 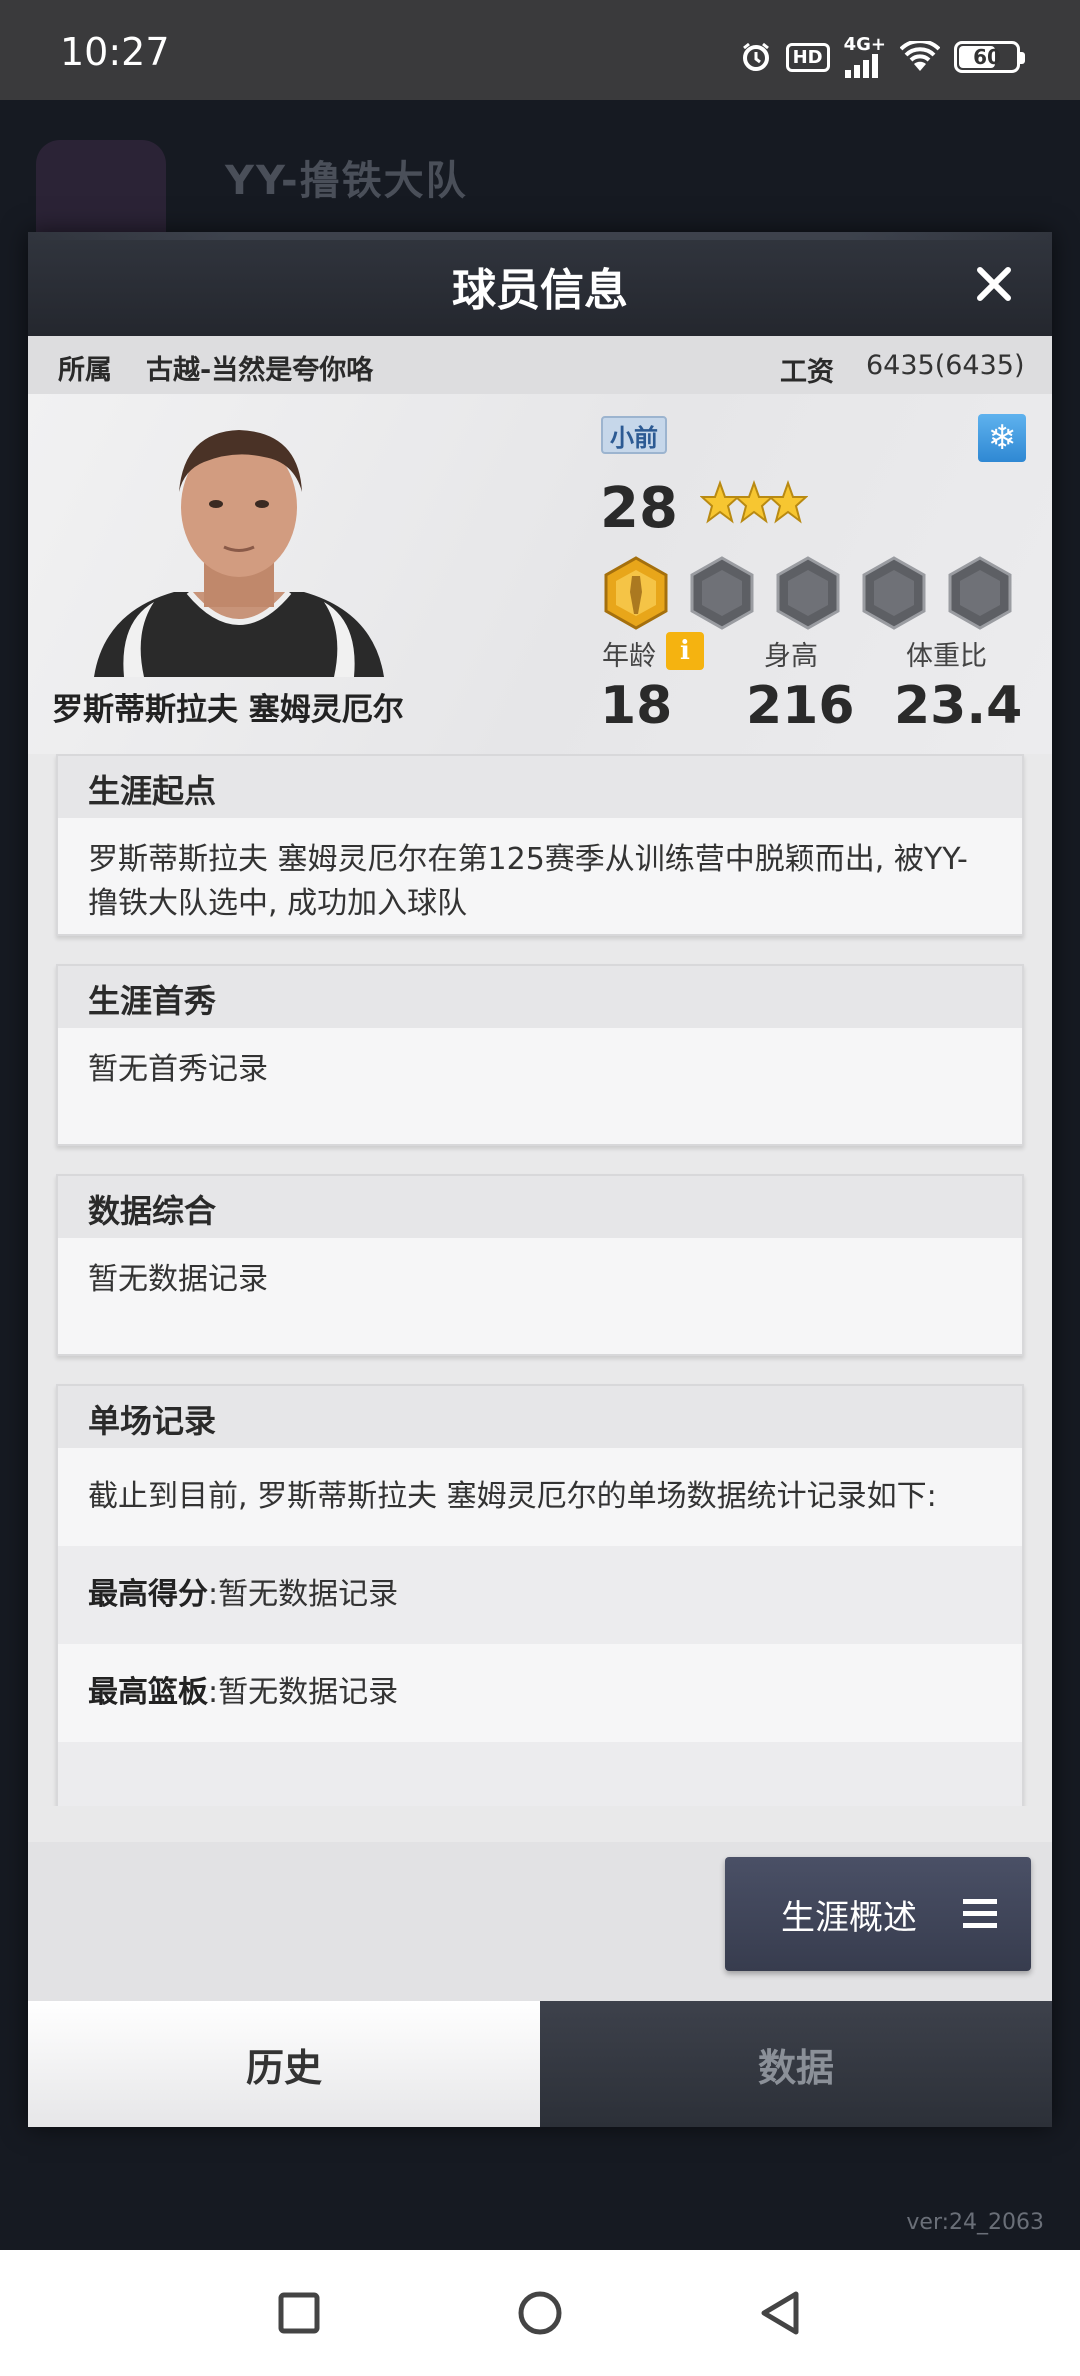 I want to click on recents-button, so click(x=299, y=2313).